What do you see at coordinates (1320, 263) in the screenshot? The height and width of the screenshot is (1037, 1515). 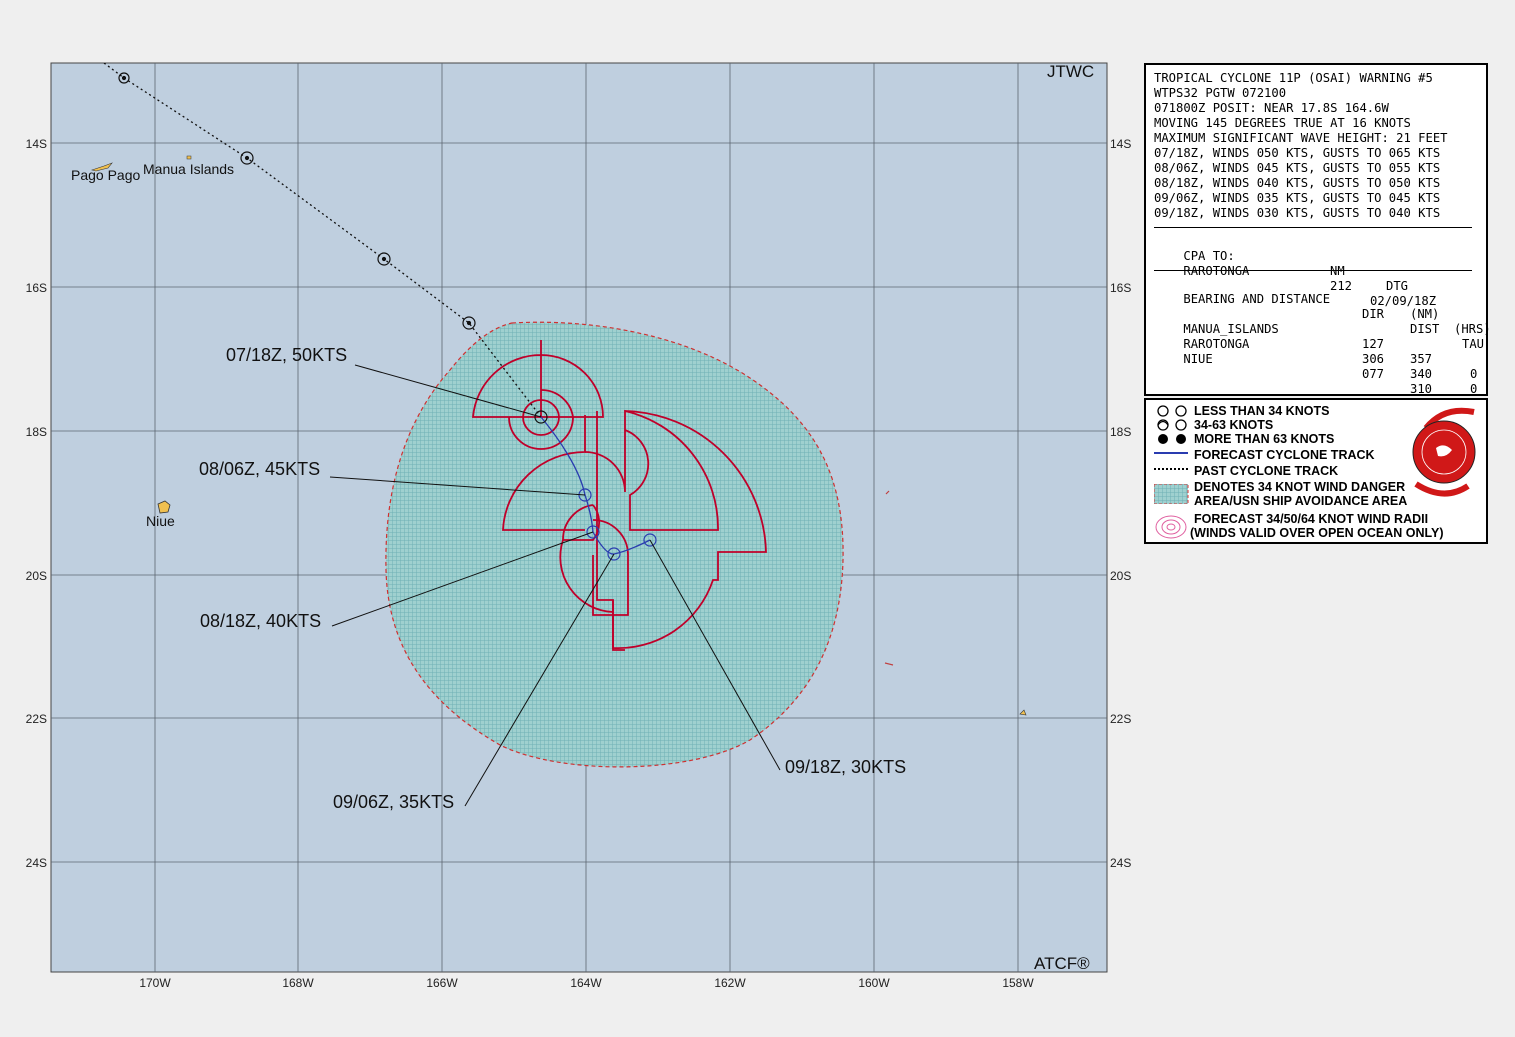 I see `cpa-header: CPA TO: NM DTG` at bounding box center [1320, 263].